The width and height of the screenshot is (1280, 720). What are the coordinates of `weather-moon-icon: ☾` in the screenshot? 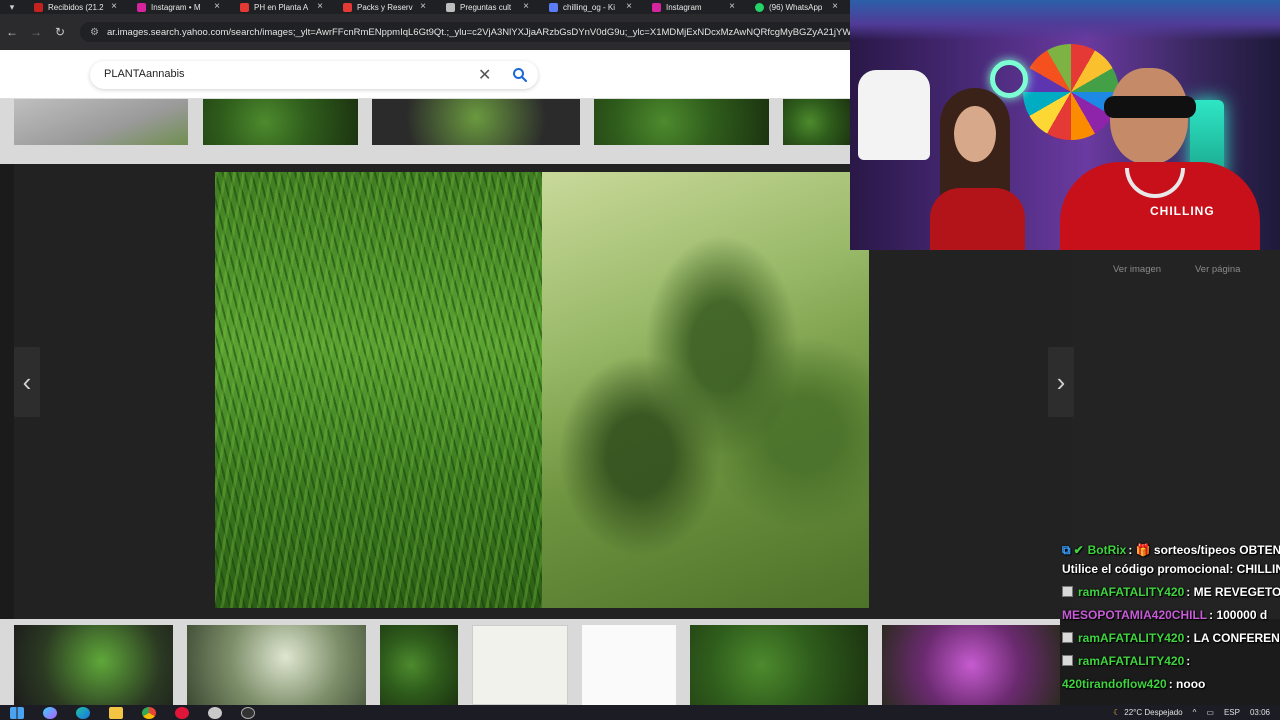 It's located at (1117, 712).